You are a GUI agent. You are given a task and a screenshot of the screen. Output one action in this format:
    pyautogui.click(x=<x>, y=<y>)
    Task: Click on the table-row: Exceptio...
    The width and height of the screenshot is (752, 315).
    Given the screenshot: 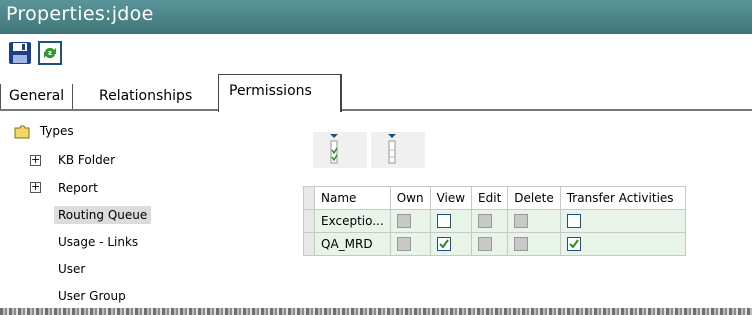 What is the action you would take?
    pyautogui.click(x=494, y=221)
    